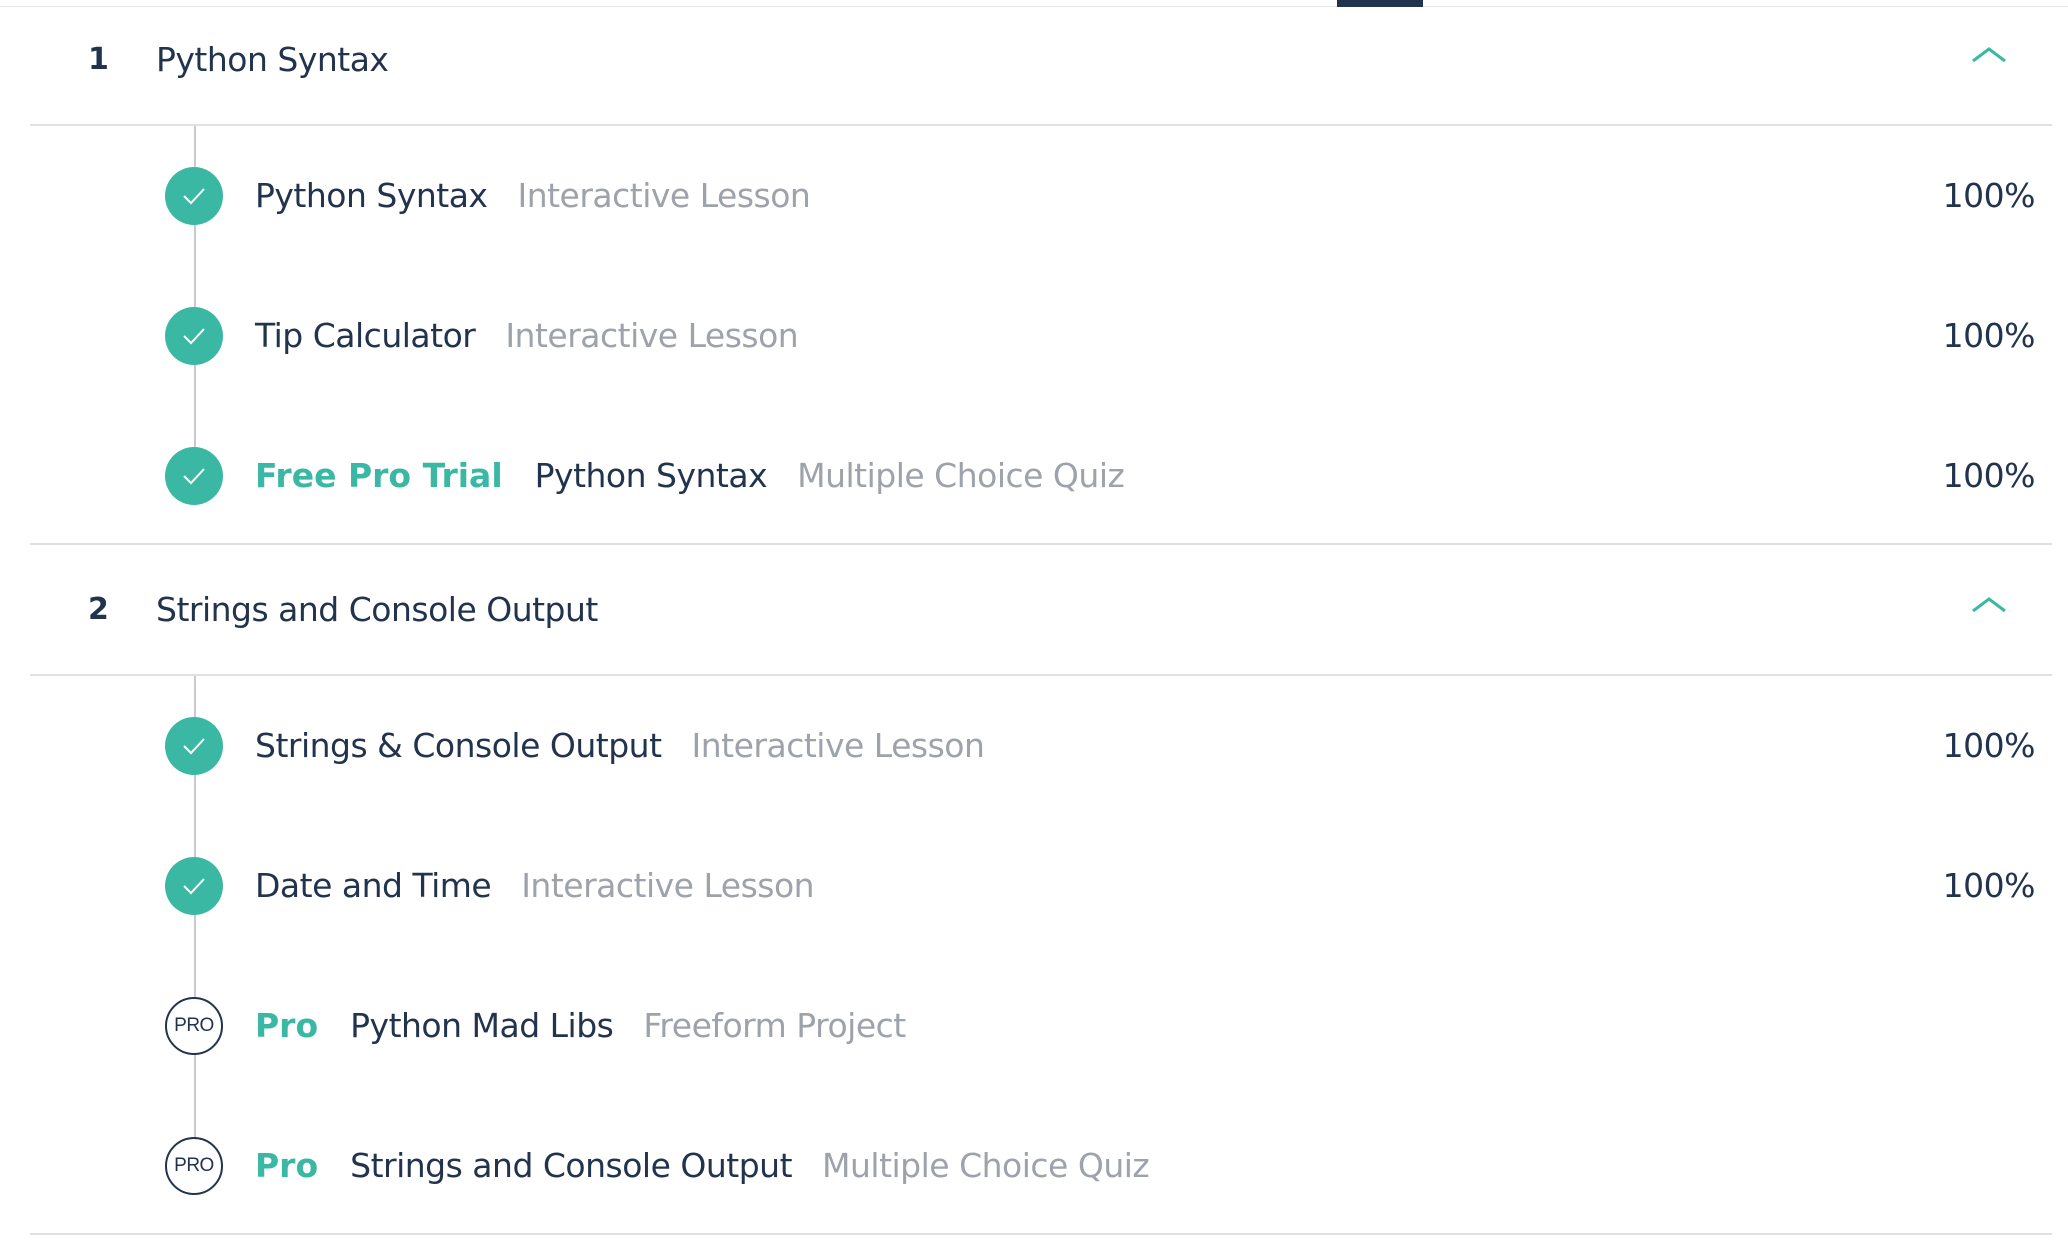  What do you see at coordinates (377, 609) in the screenshot?
I see `section-title: Strings and Console Output` at bounding box center [377, 609].